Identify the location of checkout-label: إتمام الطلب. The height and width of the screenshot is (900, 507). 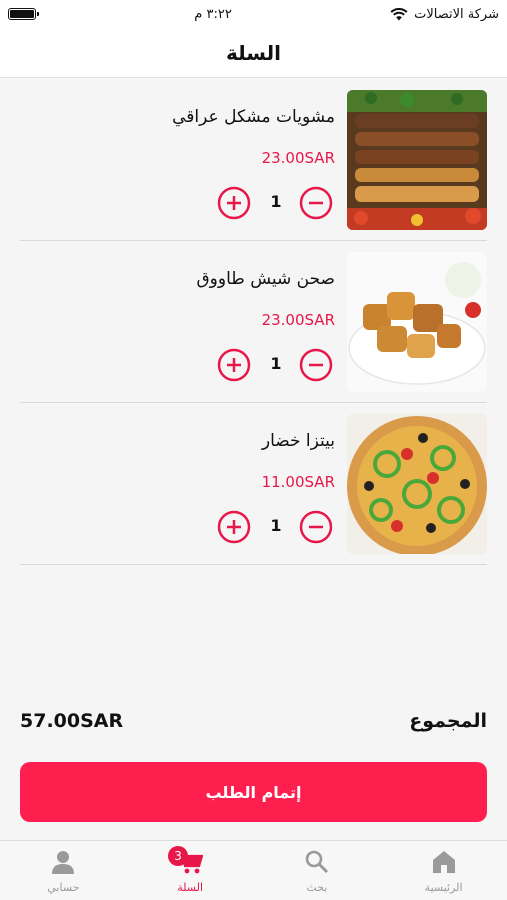
(253, 792).